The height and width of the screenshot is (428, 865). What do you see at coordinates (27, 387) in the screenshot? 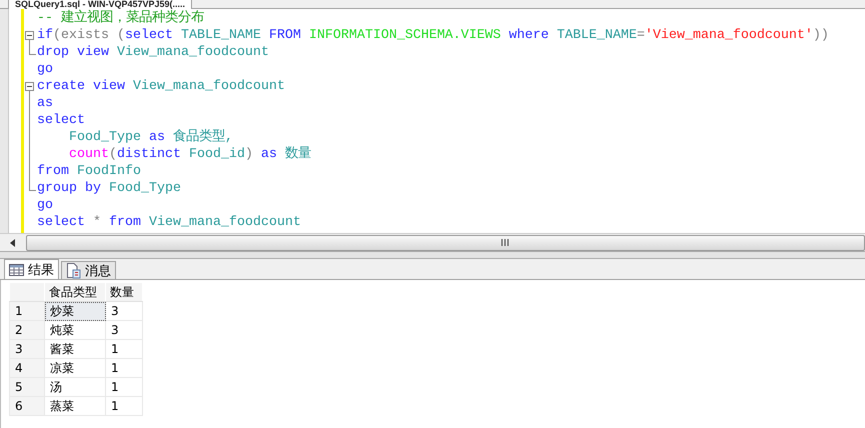
I see `row-number: 5` at bounding box center [27, 387].